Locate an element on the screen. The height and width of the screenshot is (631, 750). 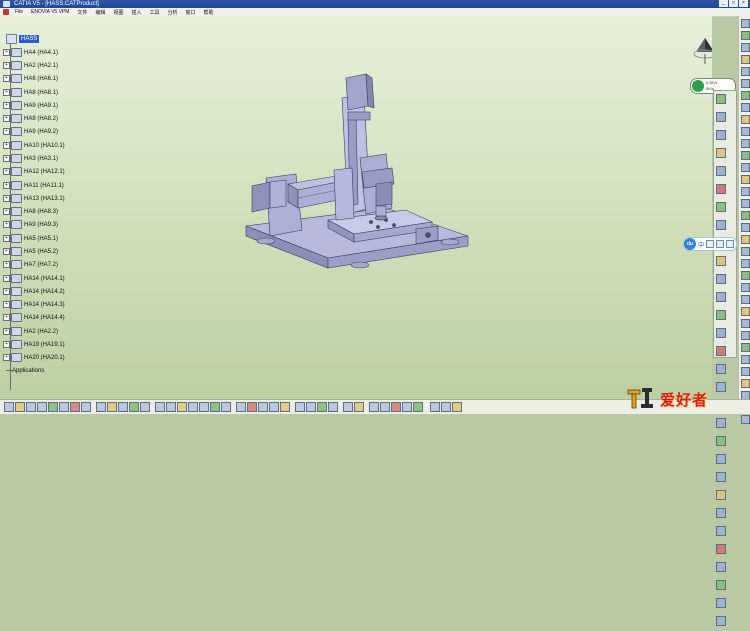
tree-item: + HA20 (HA20.1) is located at coordinates (34, 357).